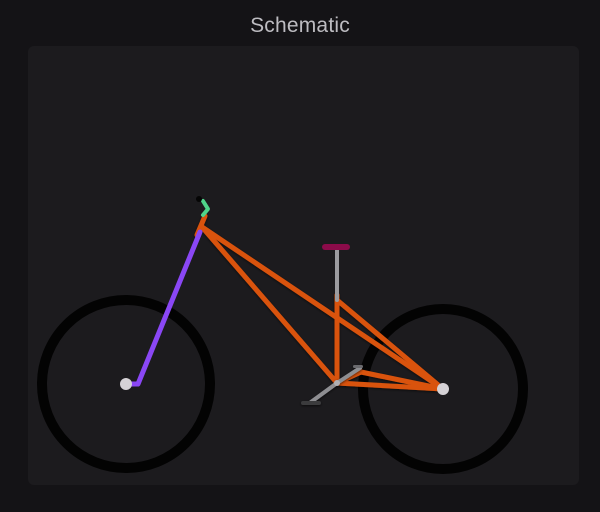  Describe the element at coordinates (324, 392) in the screenshot. I see `crank-arm-front` at that location.